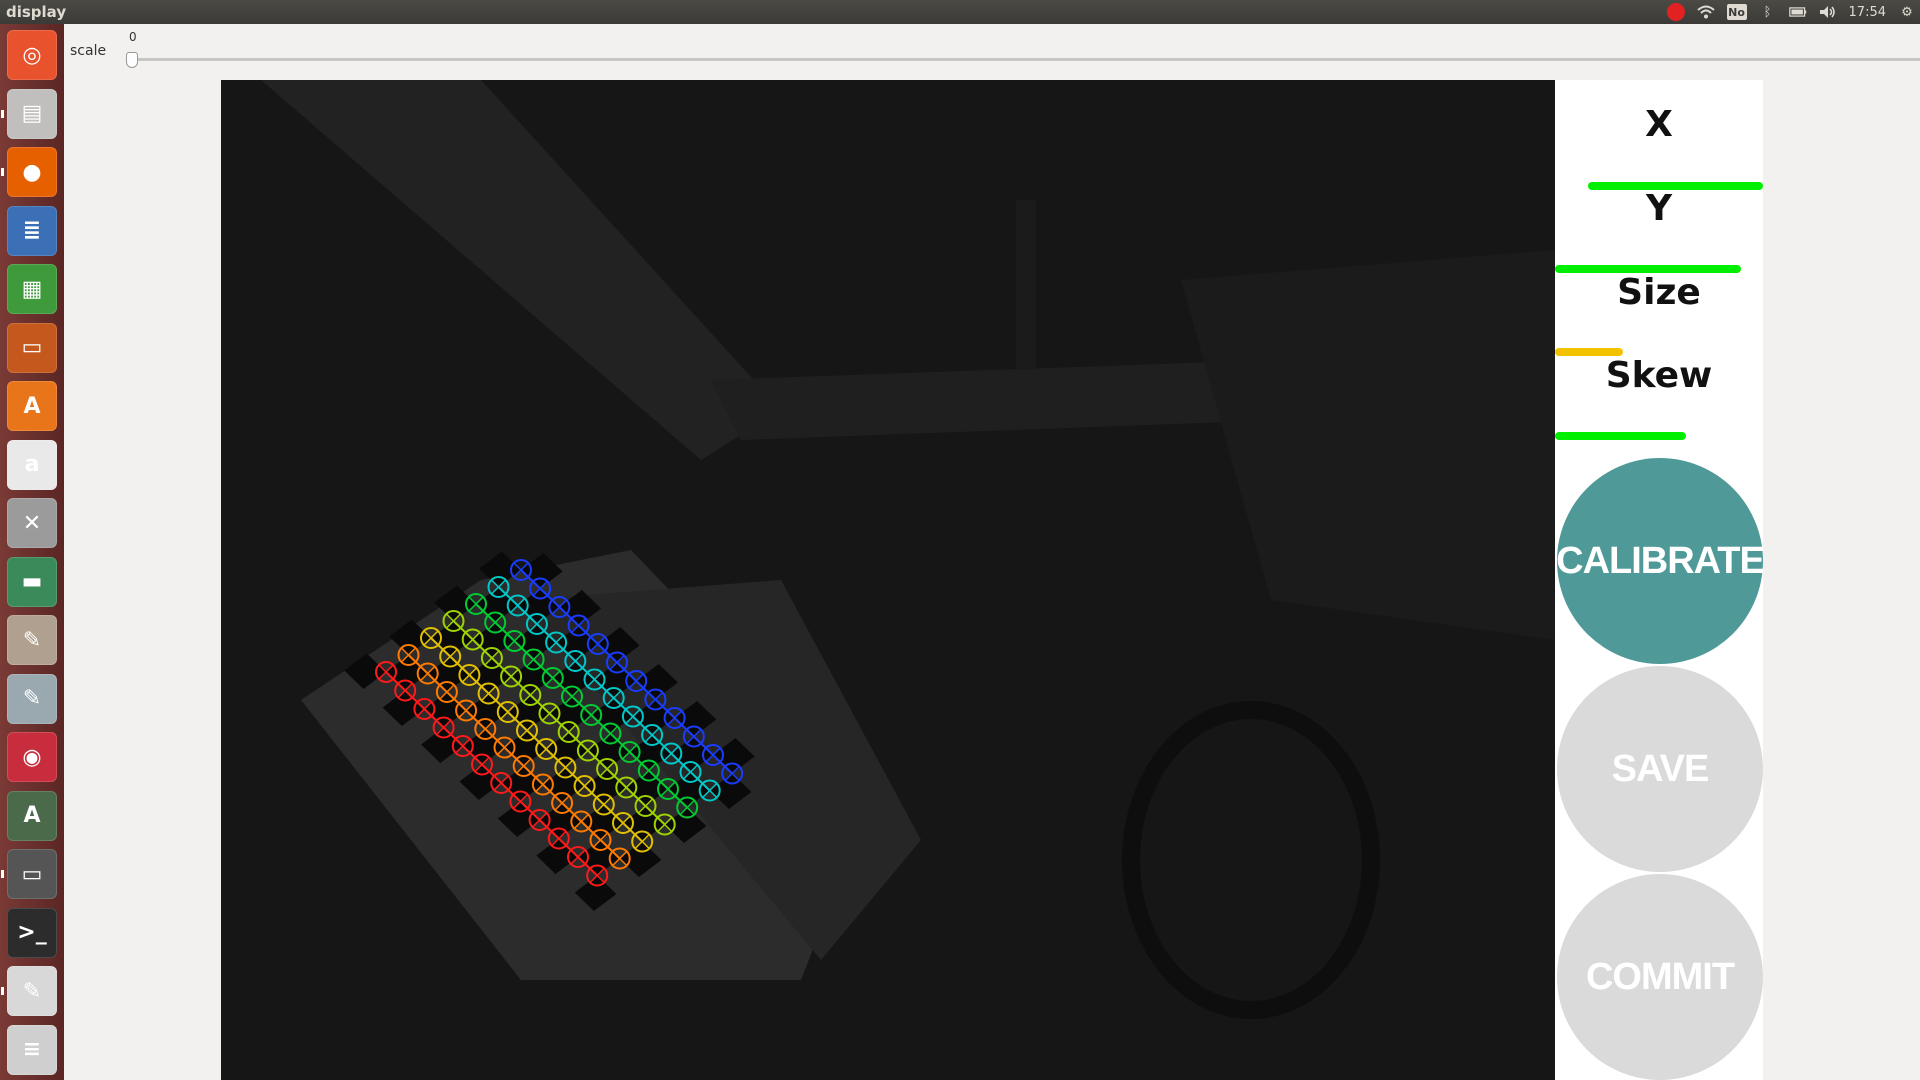  I want to click on settings-glyph: ✕, so click(32, 523).